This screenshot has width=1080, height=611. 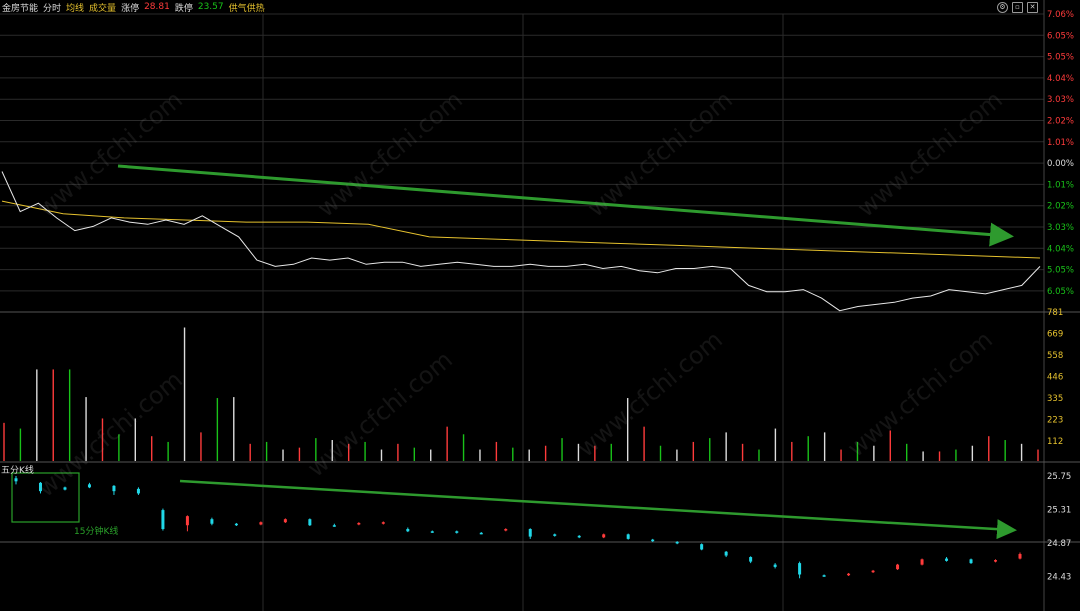 What do you see at coordinates (1055, 335) in the screenshot?
I see `volume-axis-tick: 669` at bounding box center [1055, 335].